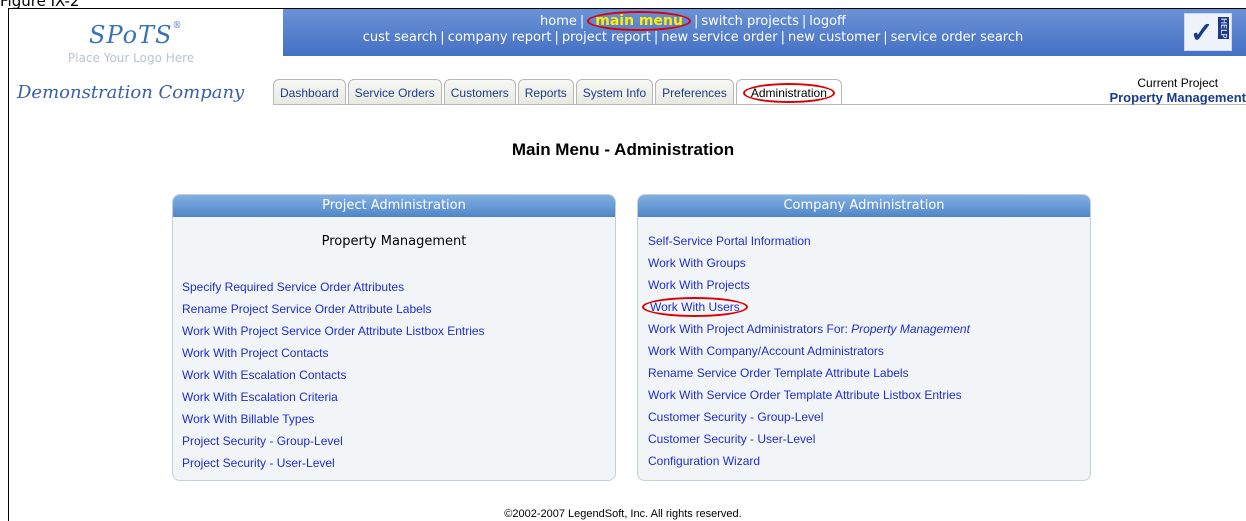 The width and height of the screenshot is (1246, 521). What do you see at coordinates (545, 91) in the screenshot?
I see `tab-reports: Reports` at bounding box center [545, 91].